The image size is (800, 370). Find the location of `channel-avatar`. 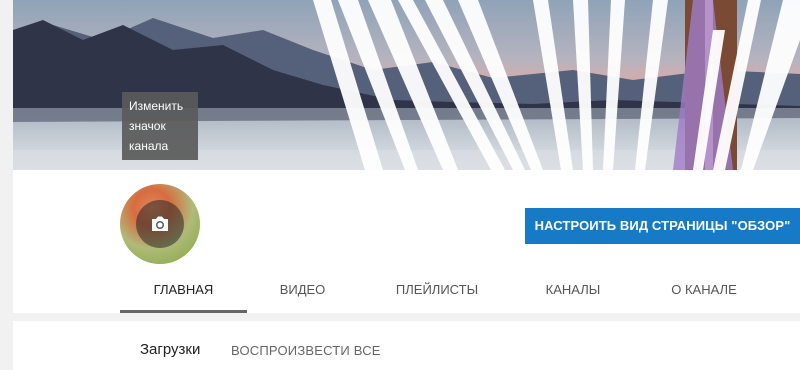

channel-avatar is located at coordinates (160, 224).